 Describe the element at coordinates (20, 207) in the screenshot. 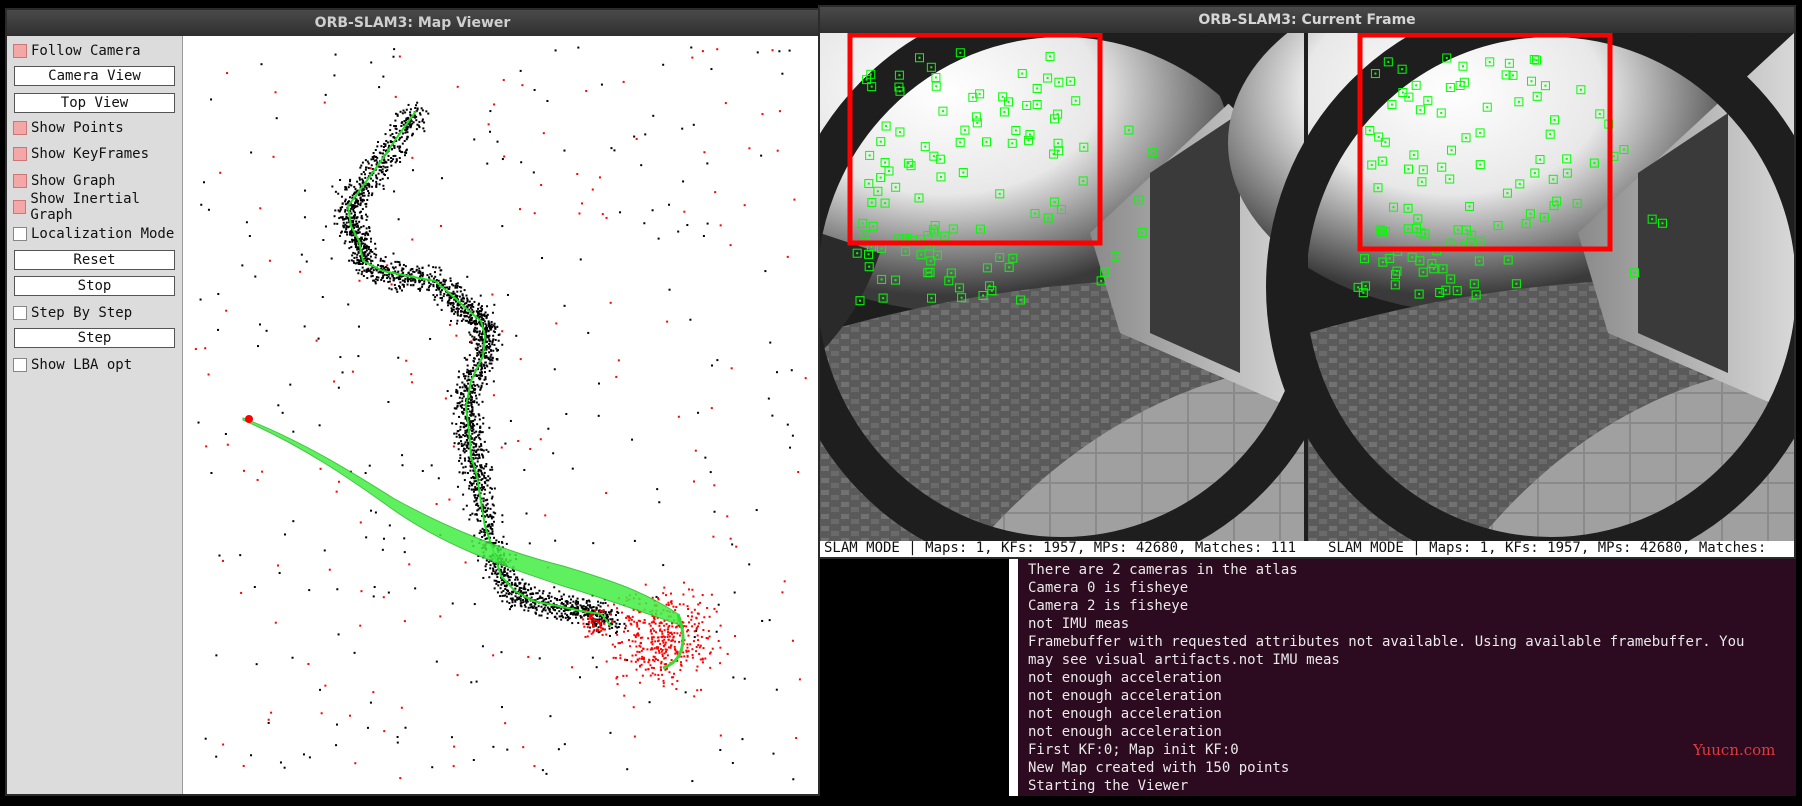

I see `show-inertial-graph-checkbox` at that location.